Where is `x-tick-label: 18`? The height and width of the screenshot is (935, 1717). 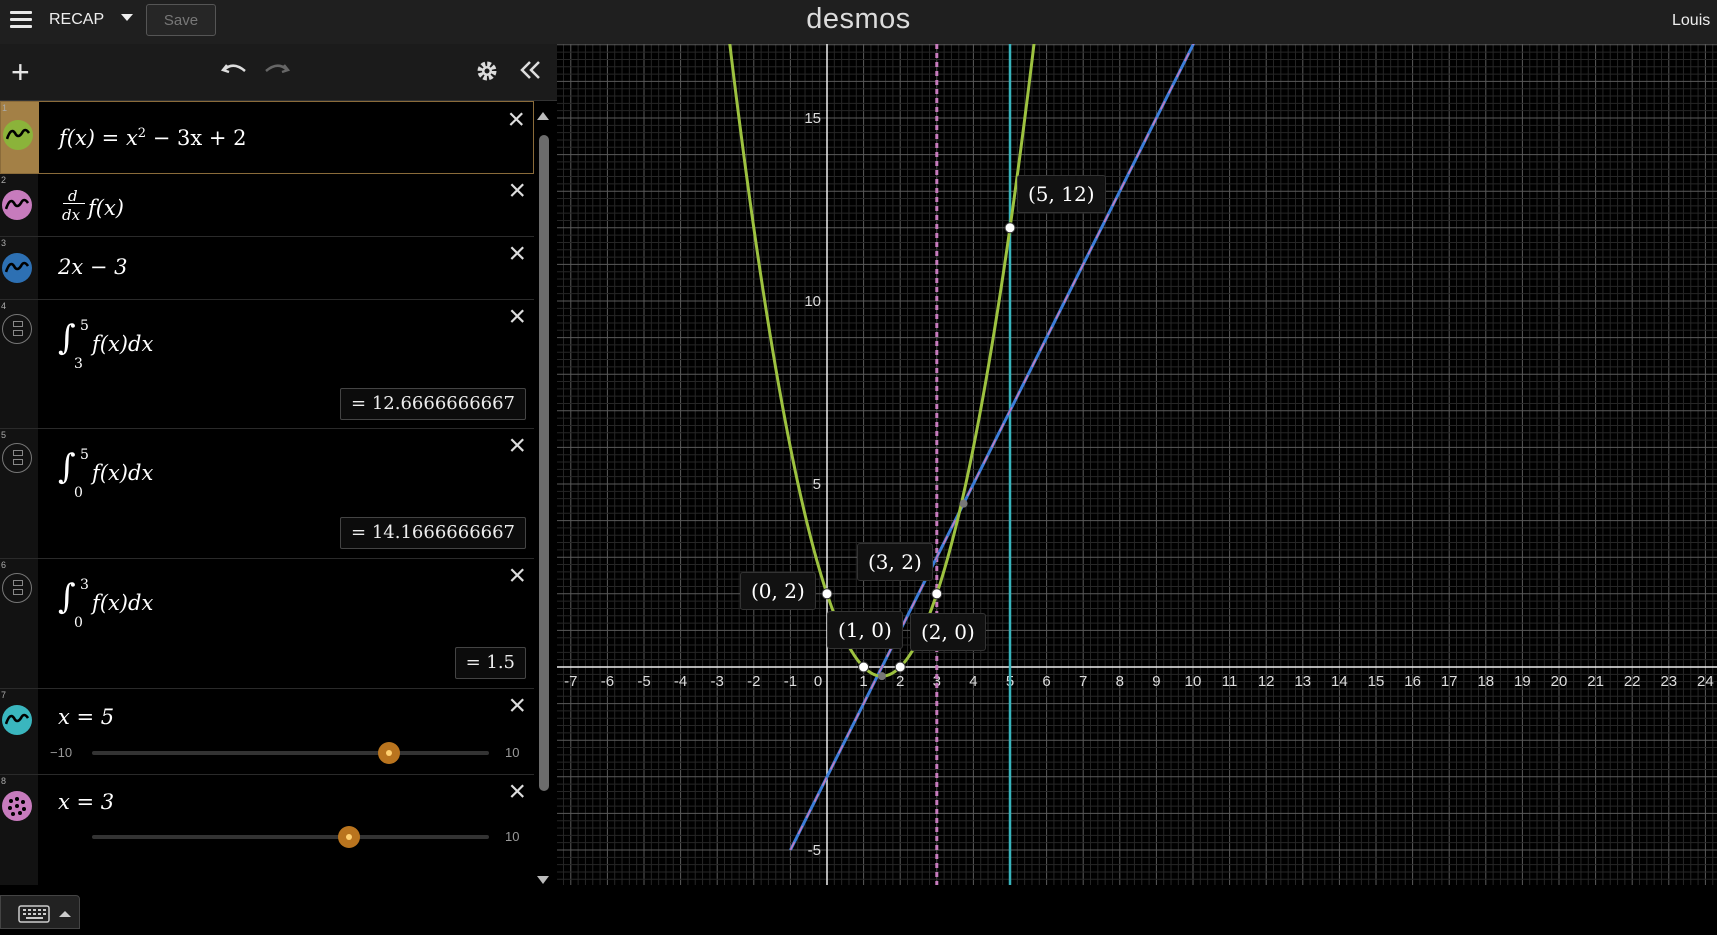
x-tick-label: 18 is located at coordinates (1485, 681).